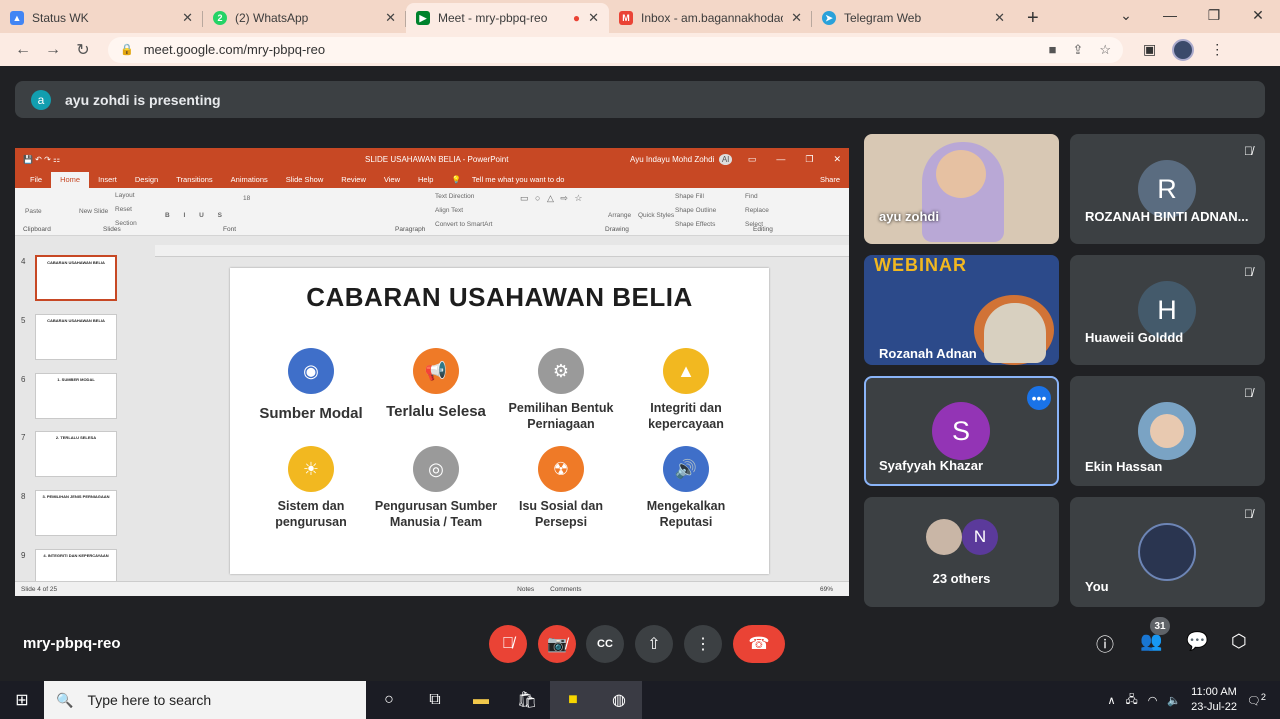 The width and height of the screenshot is (1280, 719). What do you see at coordinates (561, 514) in the screenshot?
I see `item-label: Isu Sosial dan Persepsi` at bounding box center [561, 514].